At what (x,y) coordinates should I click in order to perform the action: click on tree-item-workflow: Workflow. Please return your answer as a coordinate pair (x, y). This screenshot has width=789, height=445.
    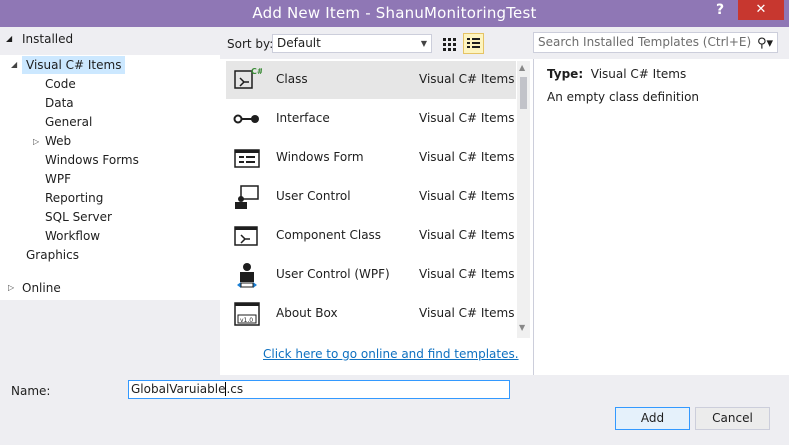
    Looking at the image, I should click on (72, 236).